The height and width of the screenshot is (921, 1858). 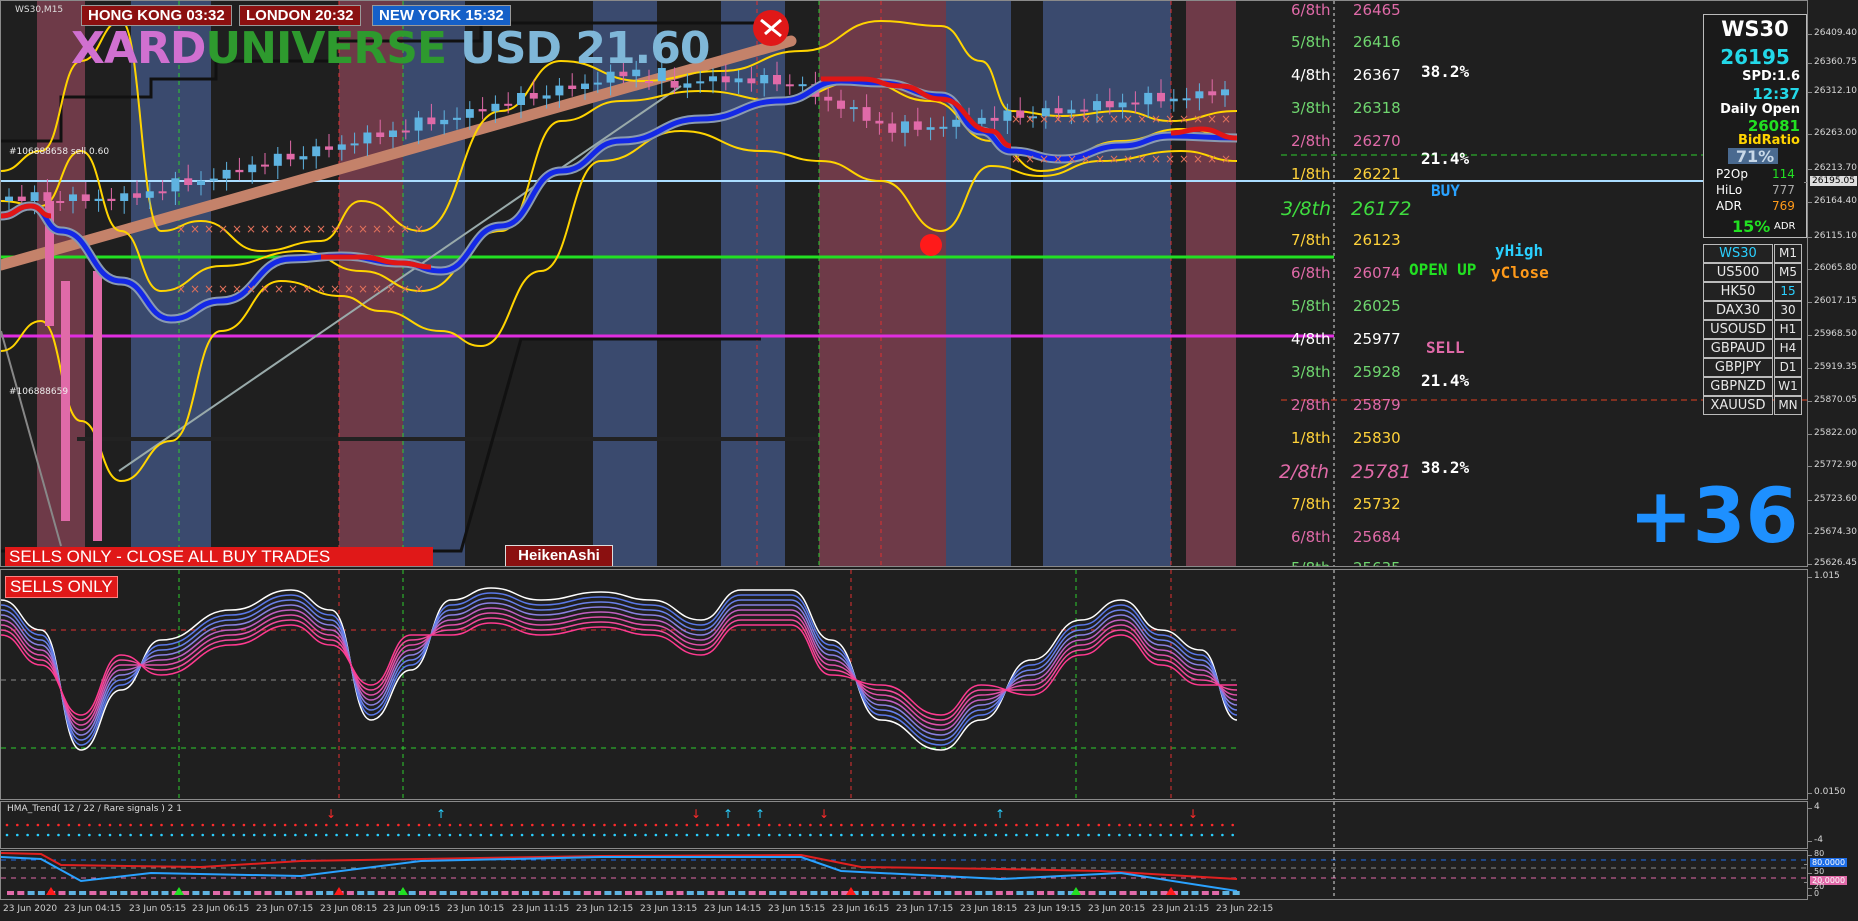 I want to click on heikenashi-button: HeikenAshi, so click(x=559, y=555).